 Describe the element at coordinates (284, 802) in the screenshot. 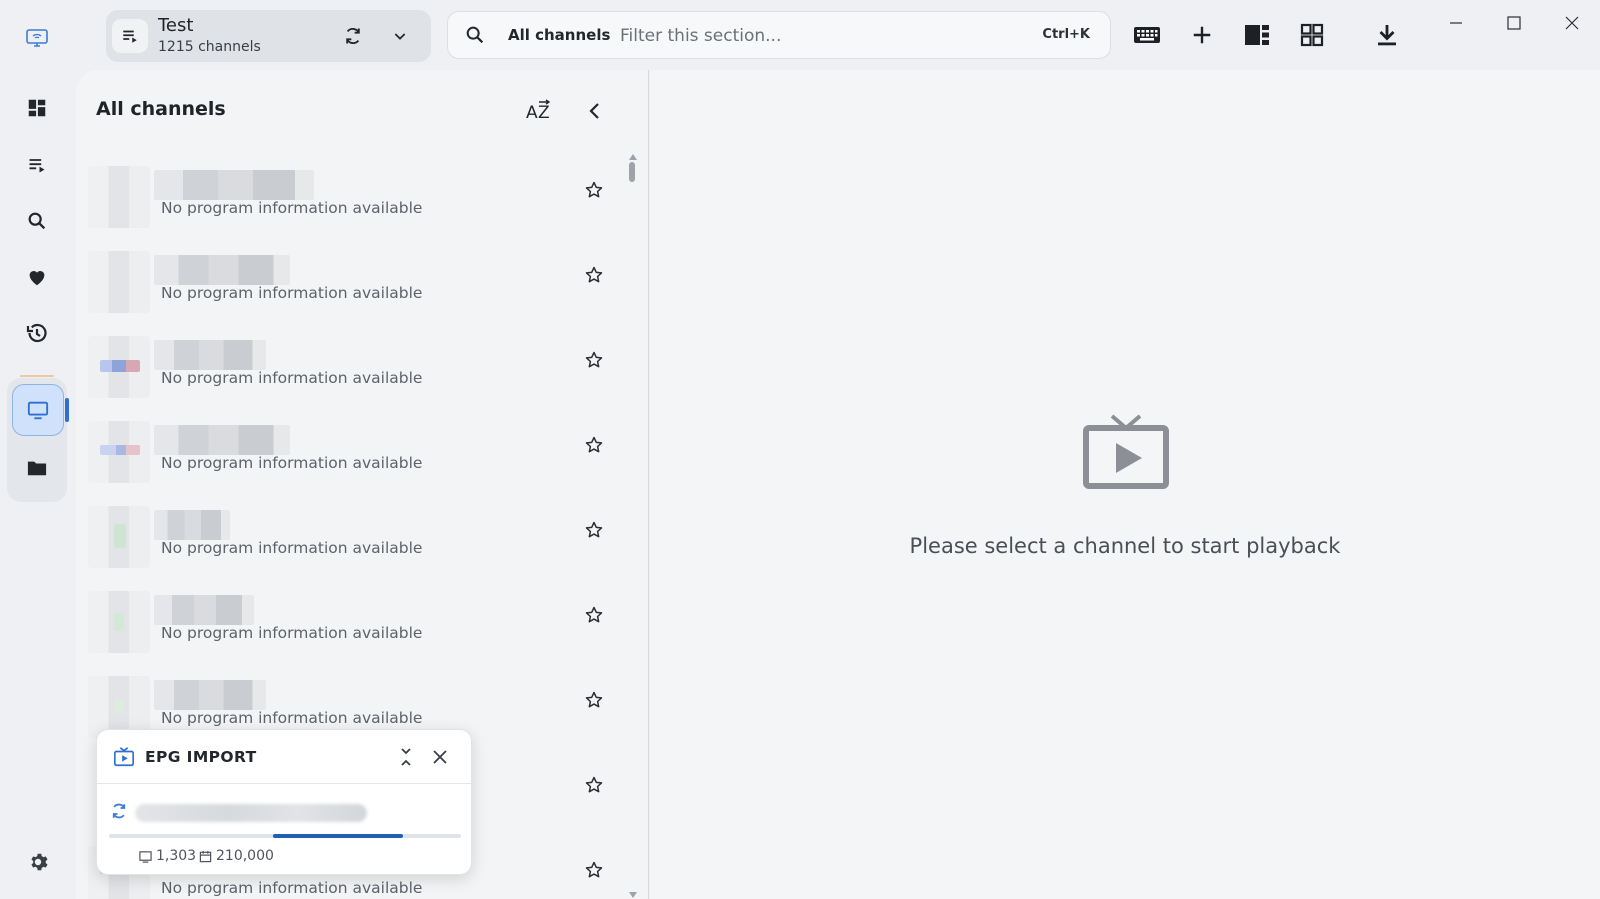

I see `epg-import-panel: EPG IMPORT 1,303 210,000` at that location.